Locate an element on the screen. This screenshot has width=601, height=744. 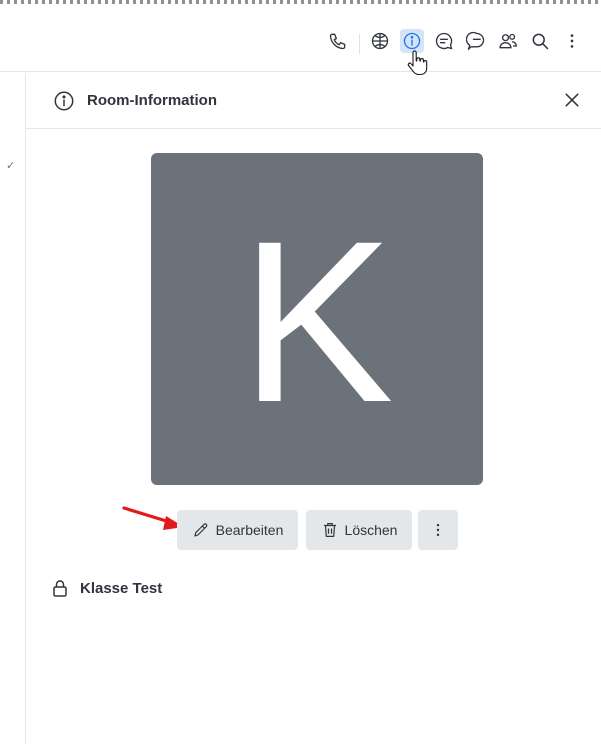
globe-icon is located at coordinates (380, 41).